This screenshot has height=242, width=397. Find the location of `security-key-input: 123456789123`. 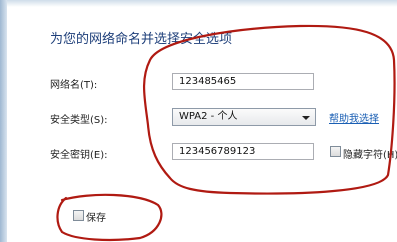

security-key-input: 123456789123 is located at coordinates (243, 151).